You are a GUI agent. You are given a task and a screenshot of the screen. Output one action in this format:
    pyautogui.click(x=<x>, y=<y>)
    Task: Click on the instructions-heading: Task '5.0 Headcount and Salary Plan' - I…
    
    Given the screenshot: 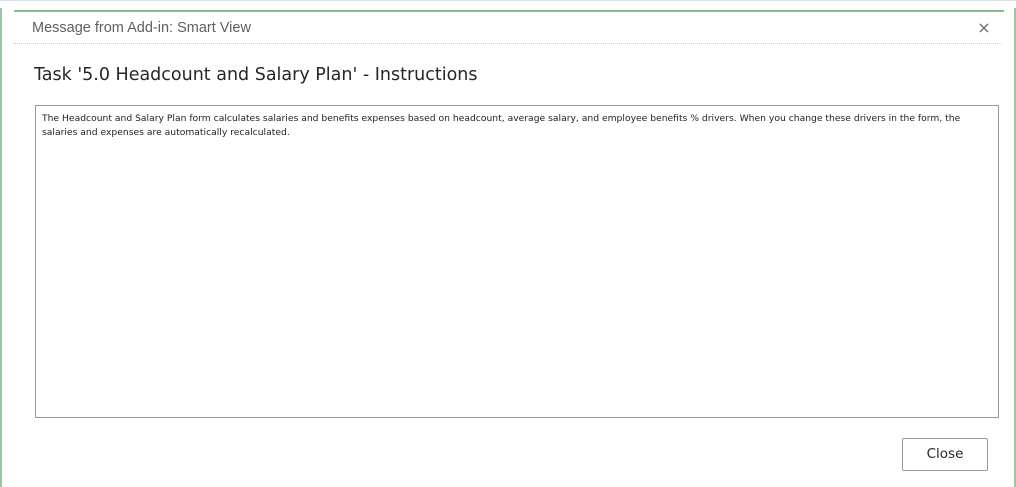 What is the action you would take?
    pyautogui.click(x=256, y=75)
    